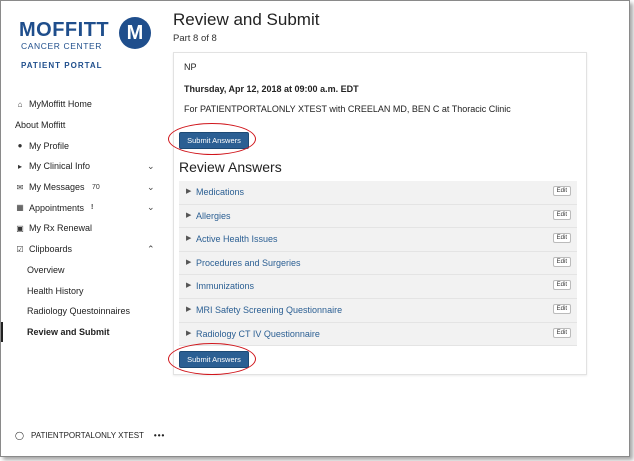 Image resolution: width=634 pixels, height=461 pixels. Describe the element at coordinates (79, 311) in the screenshot. I see `sidebar-subitem-label: Radiology Questoinnaires` at that location.